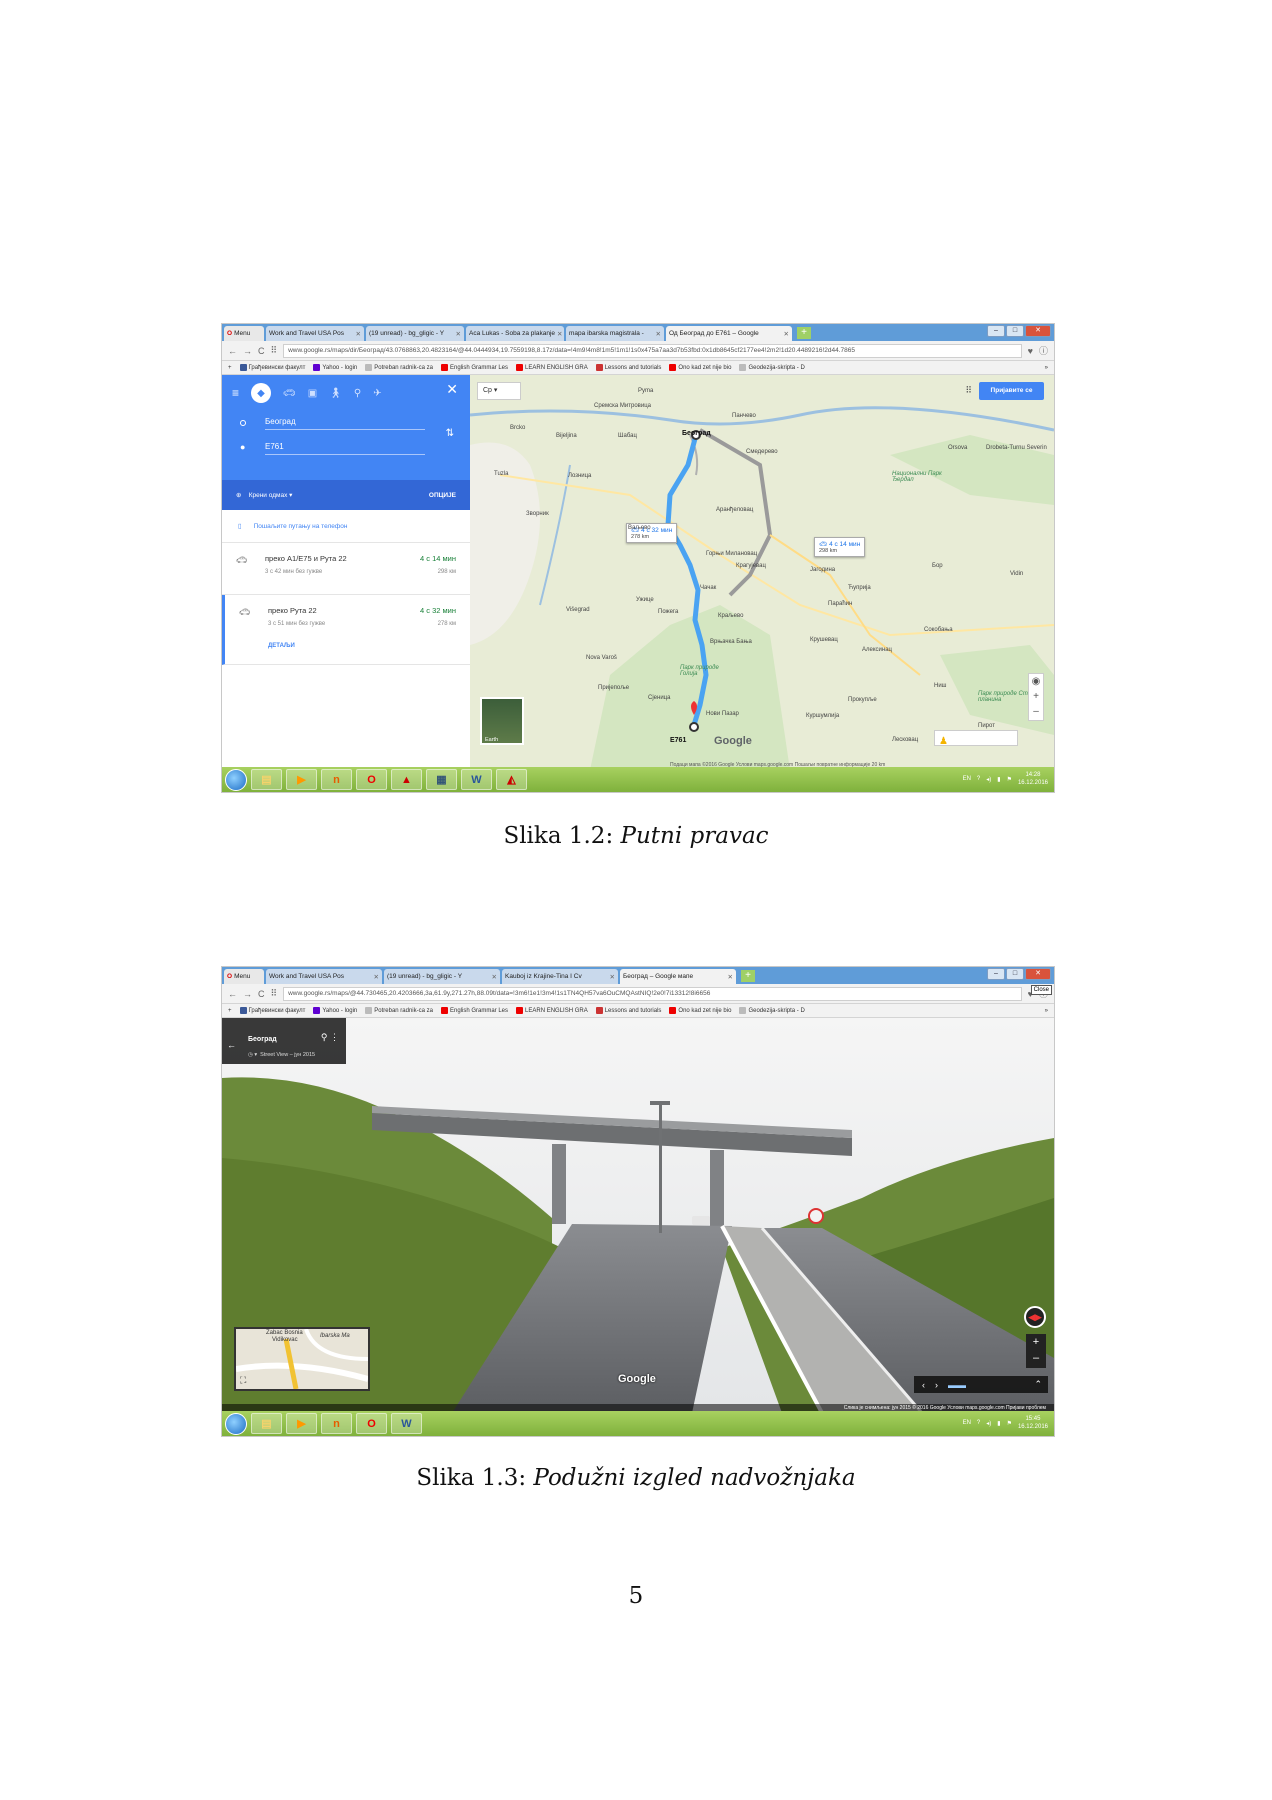 Image resolution: width=1272 pixels, height=1800 pixels. What do you see at coordinates (243, 1380) in the screenshot?
I see `expand-icon: ⛶` at bounding box center [243, 1380].